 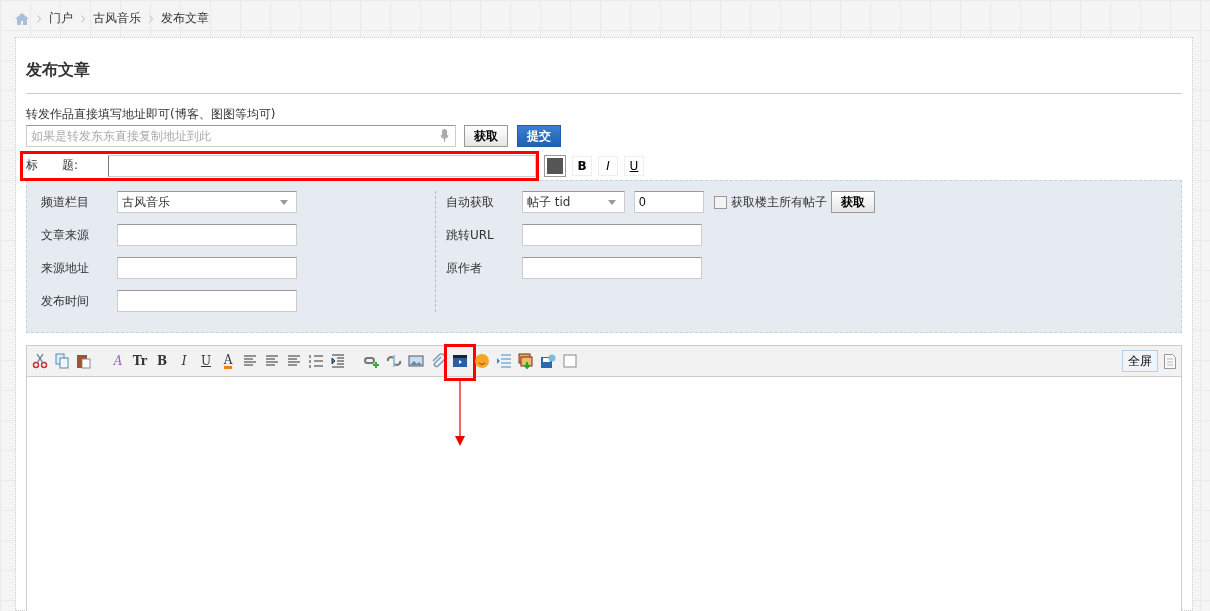 I want to click on forward-hint: 转发作品直接填写地址即可(博客、图图等均可), so click(x=151, y=114).